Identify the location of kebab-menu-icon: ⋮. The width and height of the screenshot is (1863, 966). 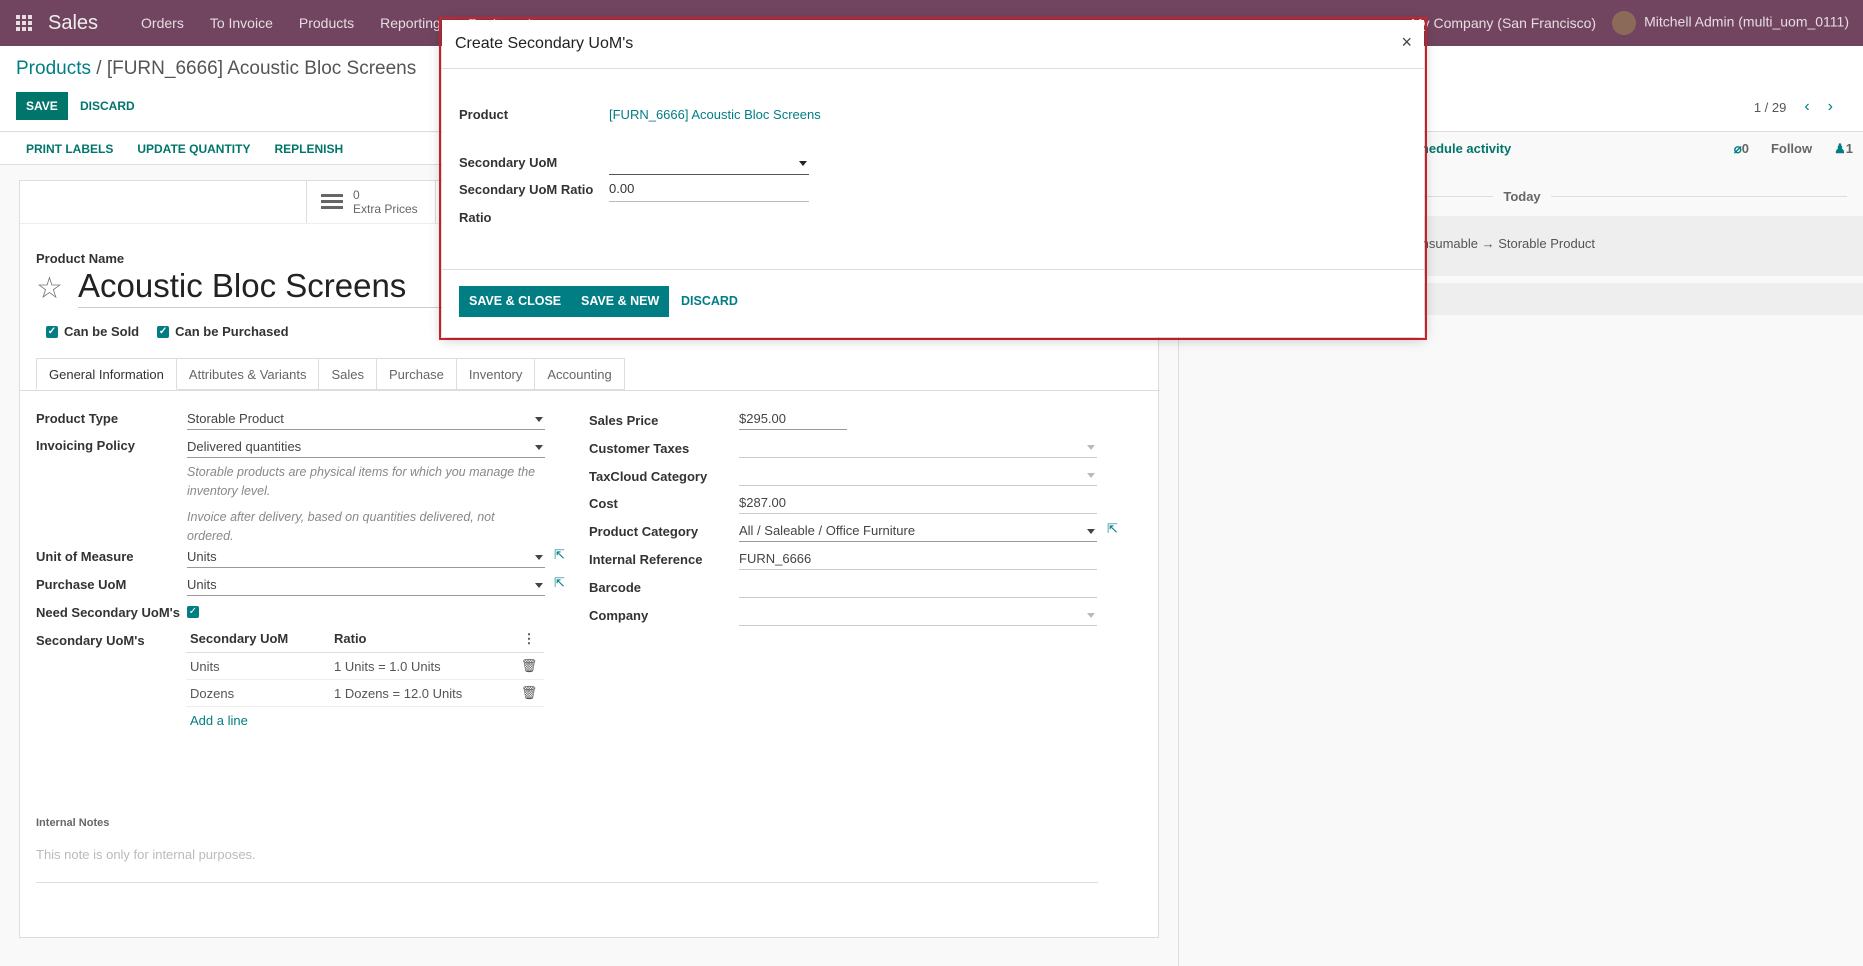
(529, 639).